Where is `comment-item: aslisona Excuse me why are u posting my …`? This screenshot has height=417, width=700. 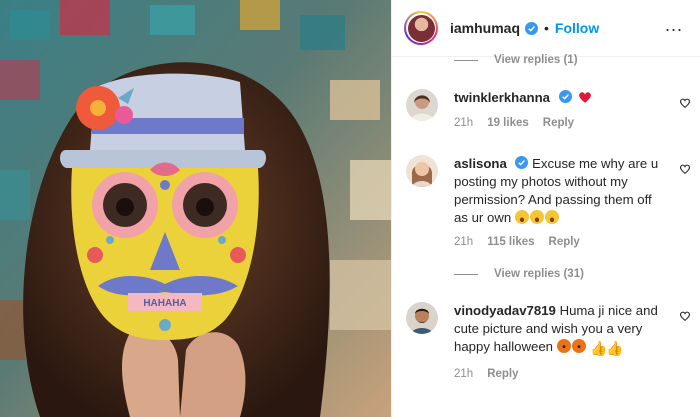
comment-item: aslisona Excuse me why are u posting my … is located at coordinates (548, 210).